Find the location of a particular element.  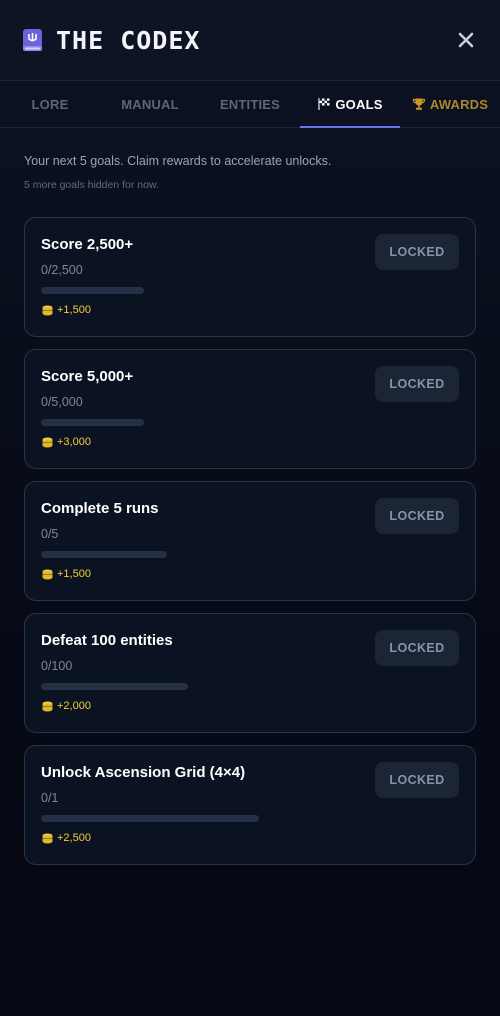

close-button is located at coordinates (466, 40).